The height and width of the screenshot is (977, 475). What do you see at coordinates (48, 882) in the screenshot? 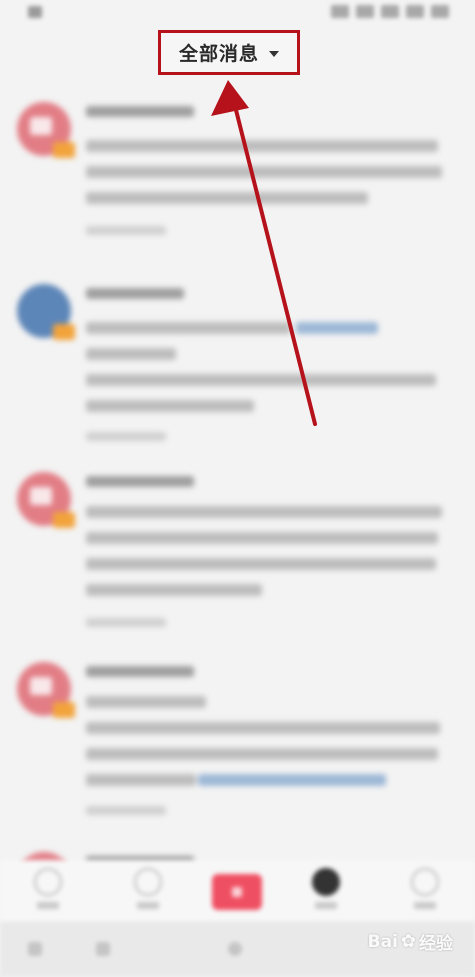
I see `home-icon` at bounding box center [48, 882].